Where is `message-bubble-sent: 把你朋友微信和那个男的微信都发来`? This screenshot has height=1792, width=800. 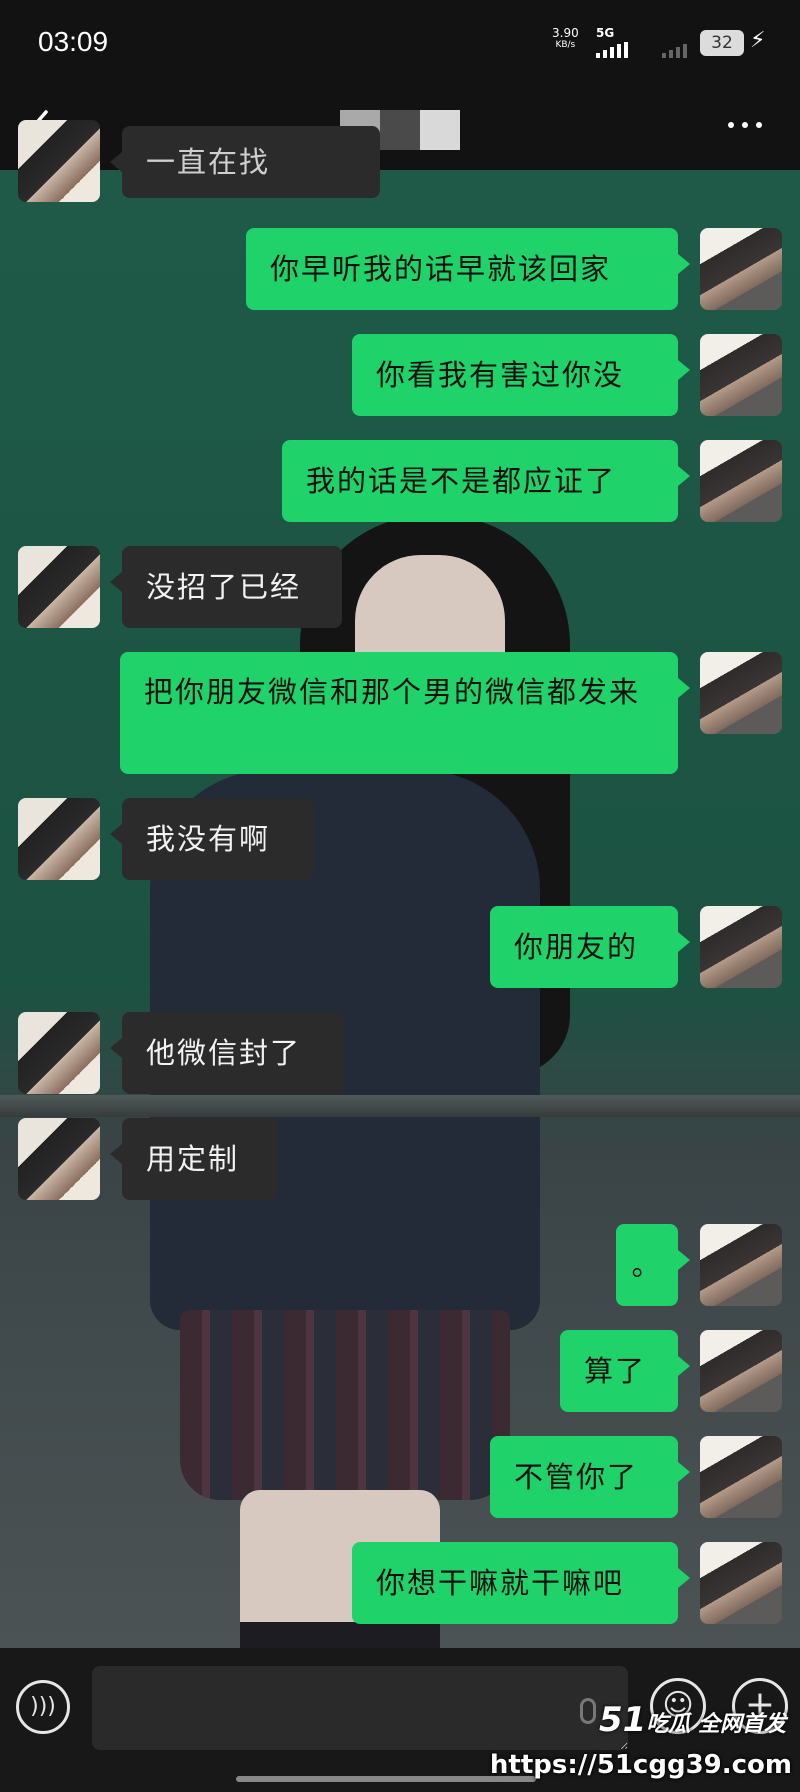 message-bubble-sent: 把你朋友微信和那个男的微信都发来 is located at coordinates (405, 713).